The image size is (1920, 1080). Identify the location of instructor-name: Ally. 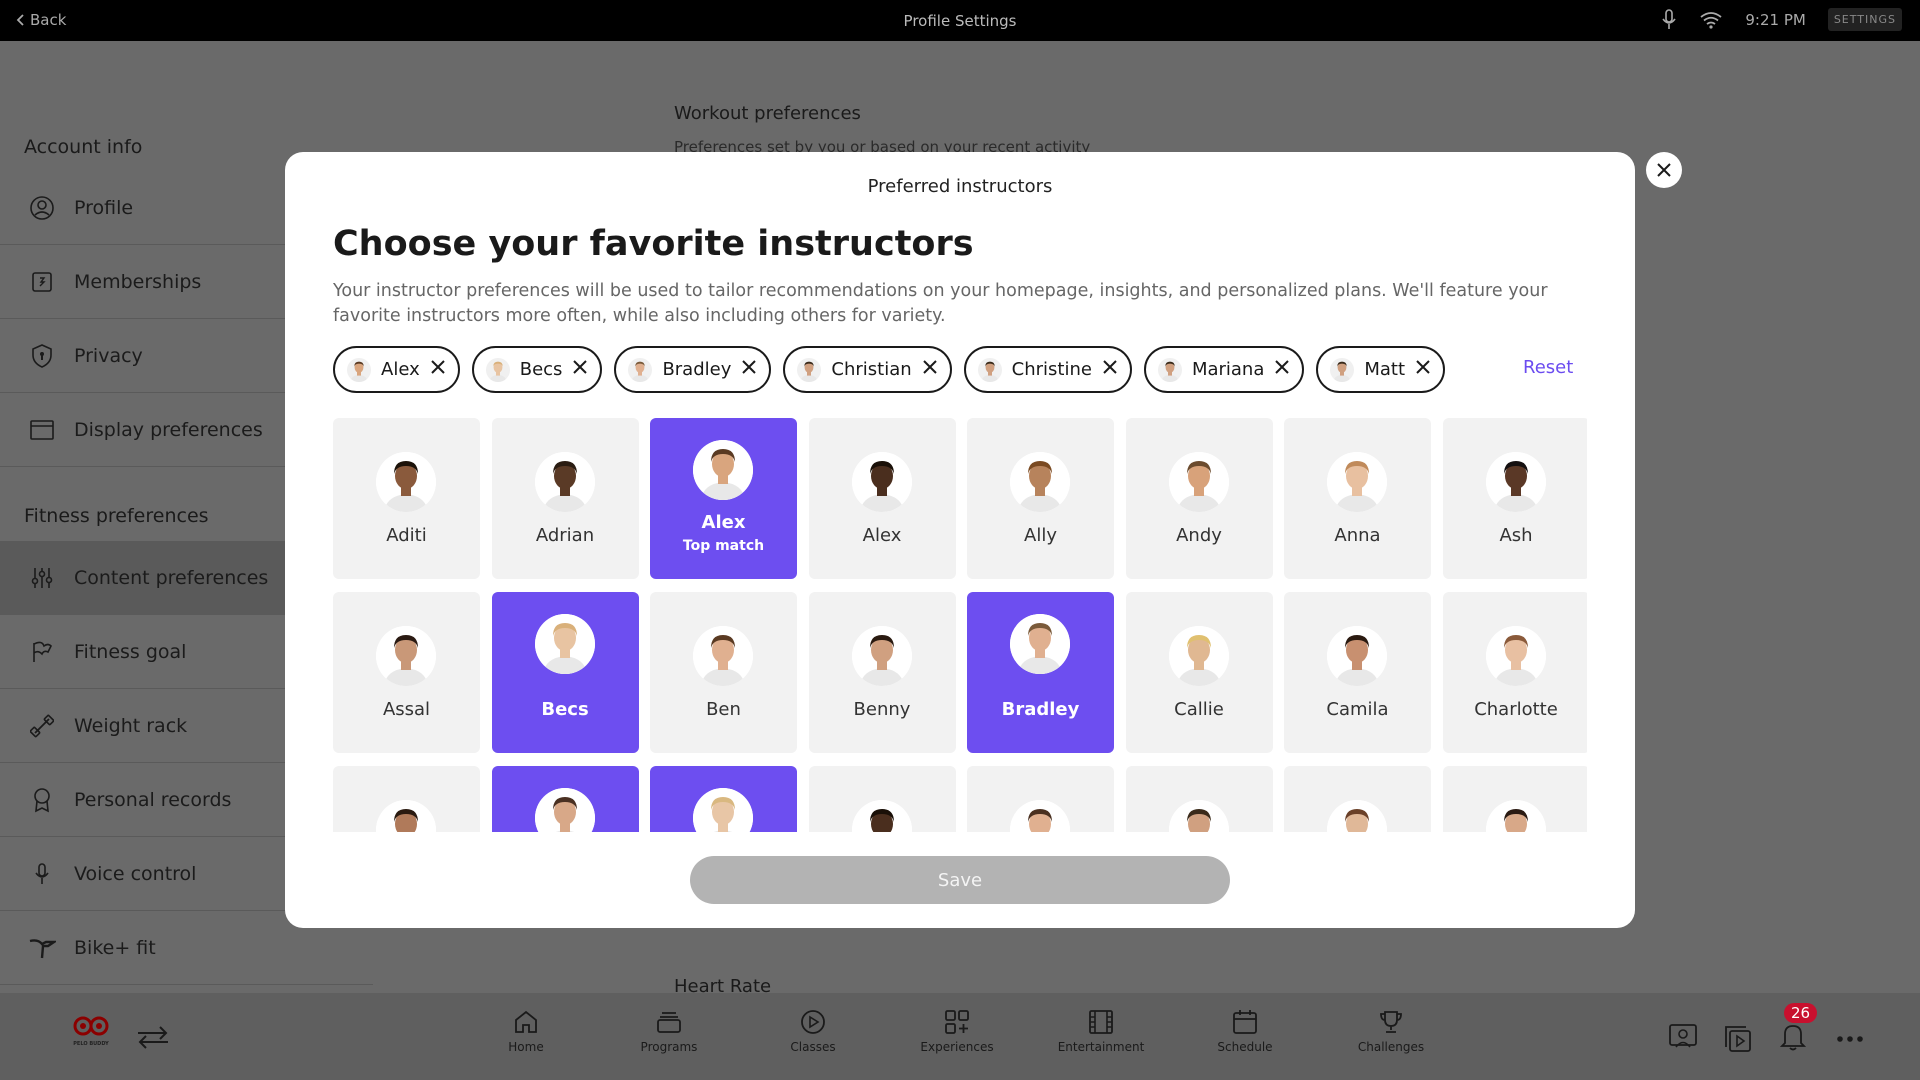
(1040, 535).